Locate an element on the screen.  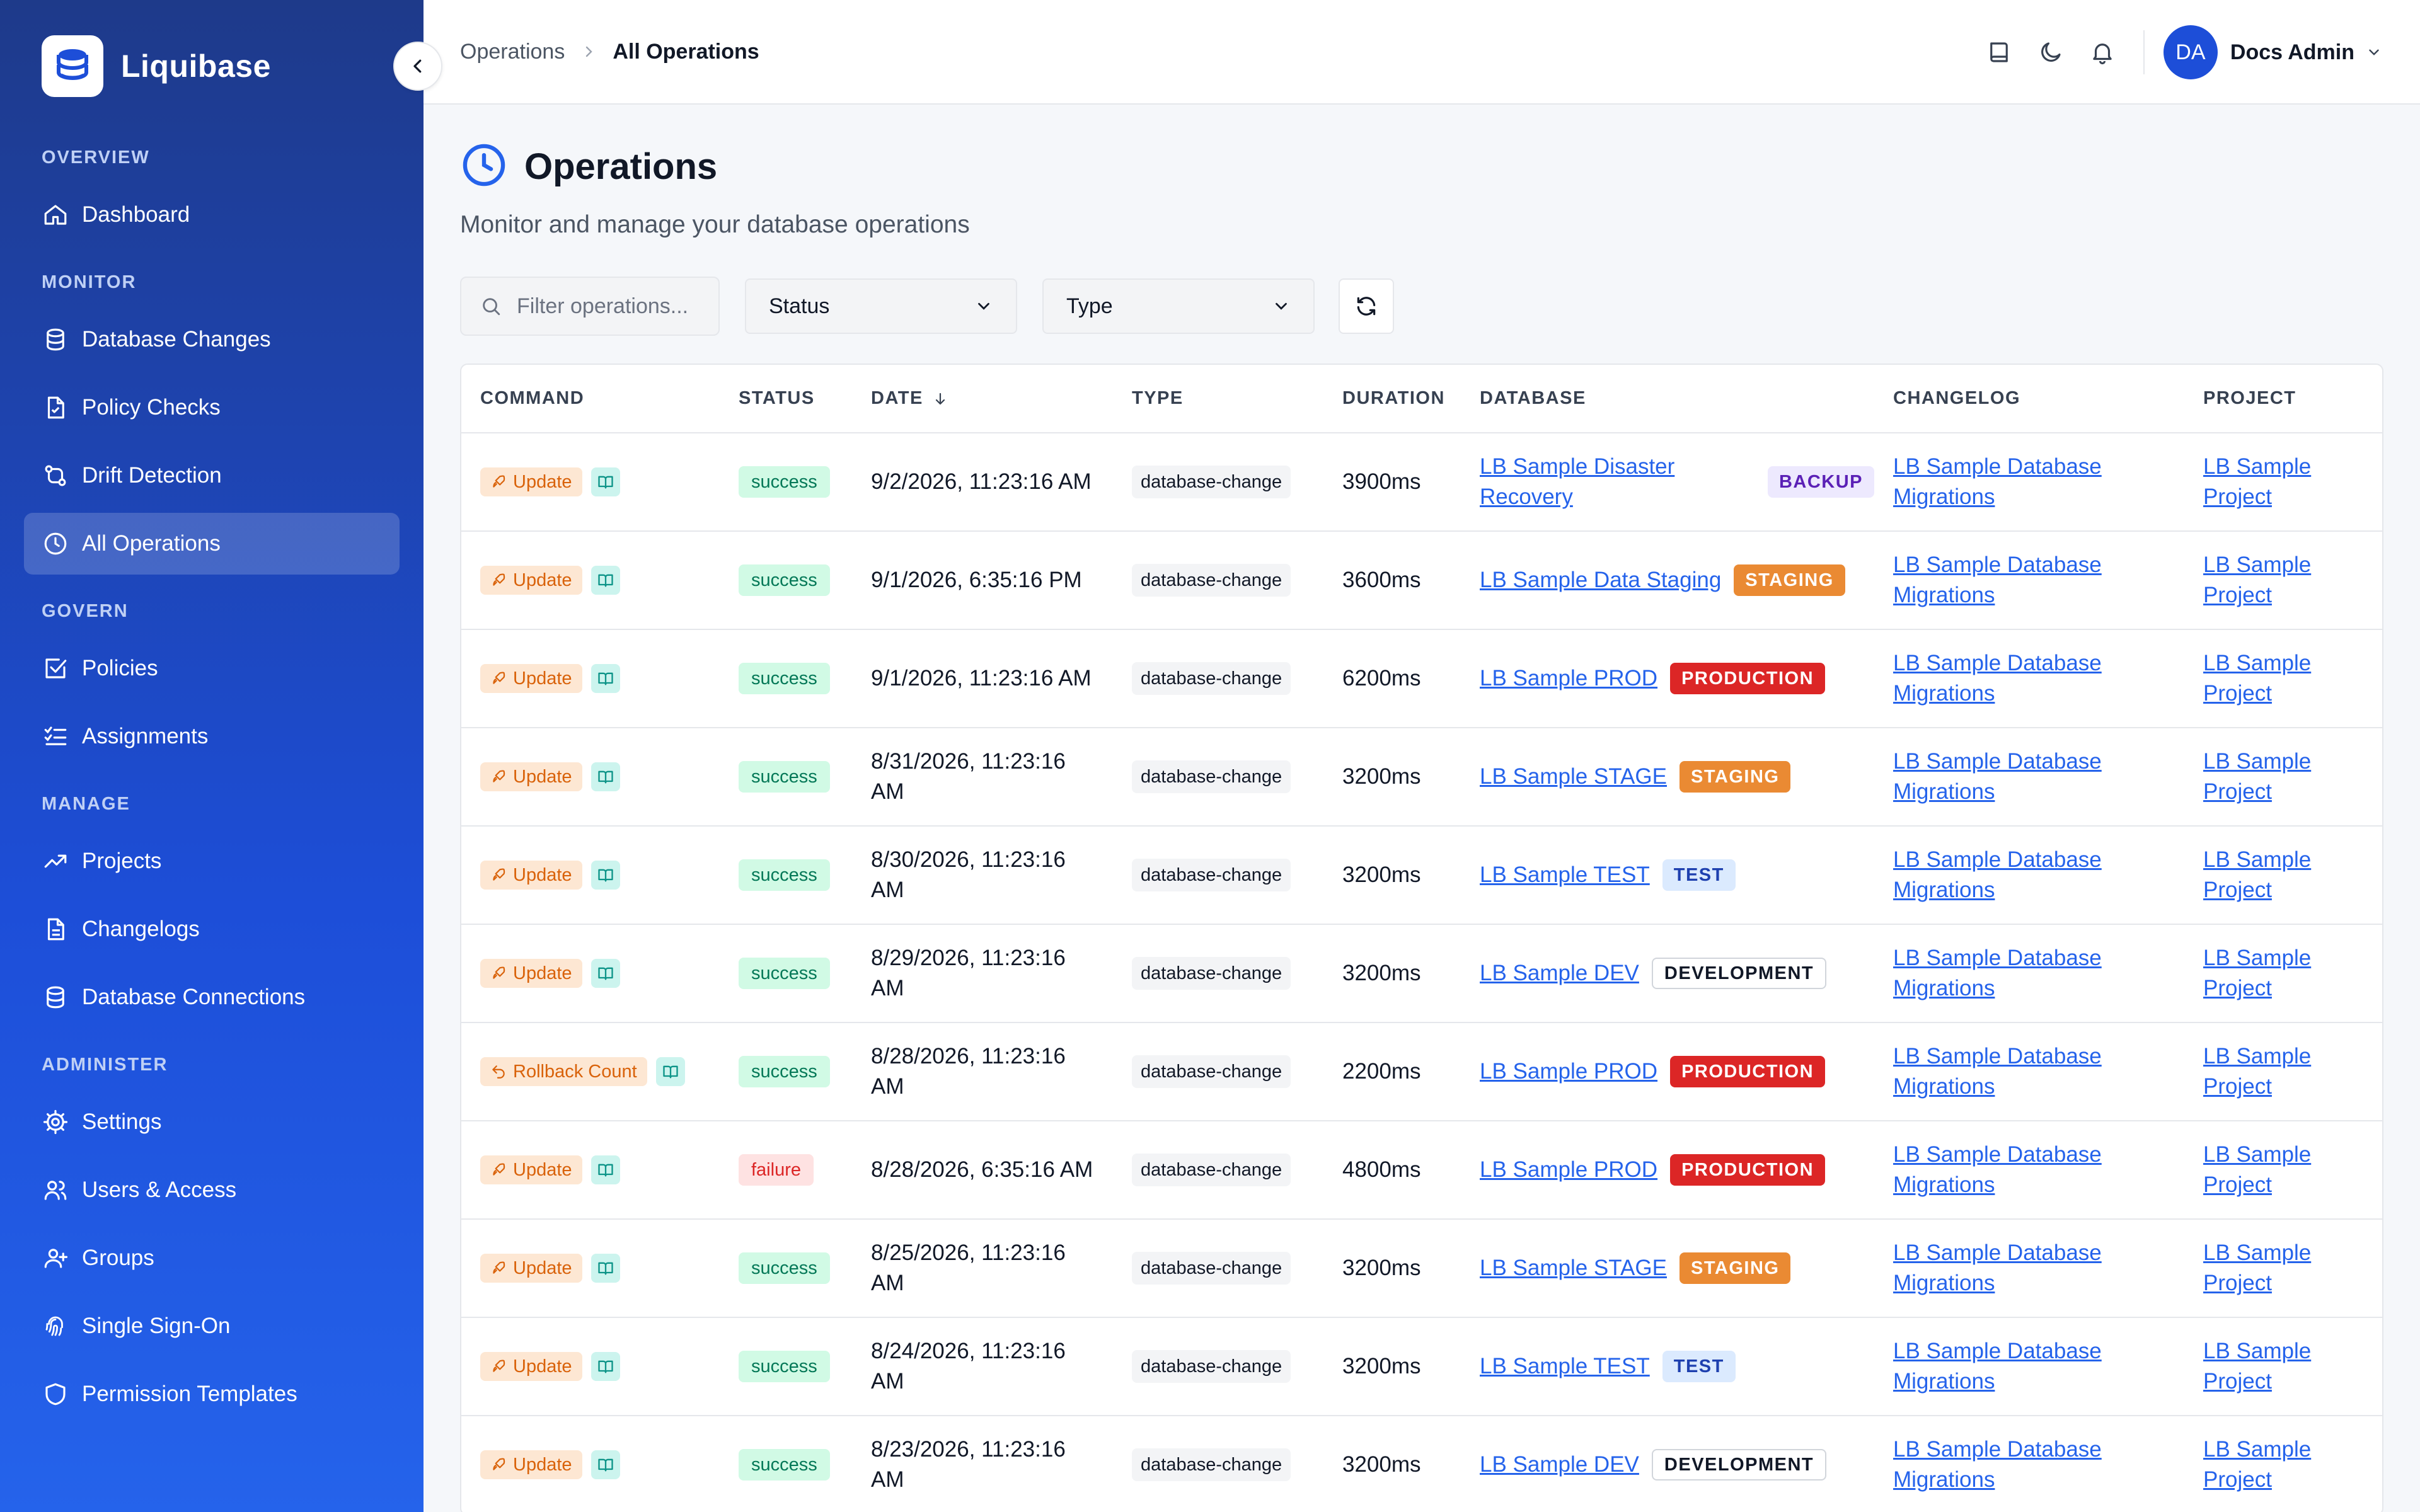
sidebar-item-permission-templates: Permission Templates is located at coordinates (212, 1394).